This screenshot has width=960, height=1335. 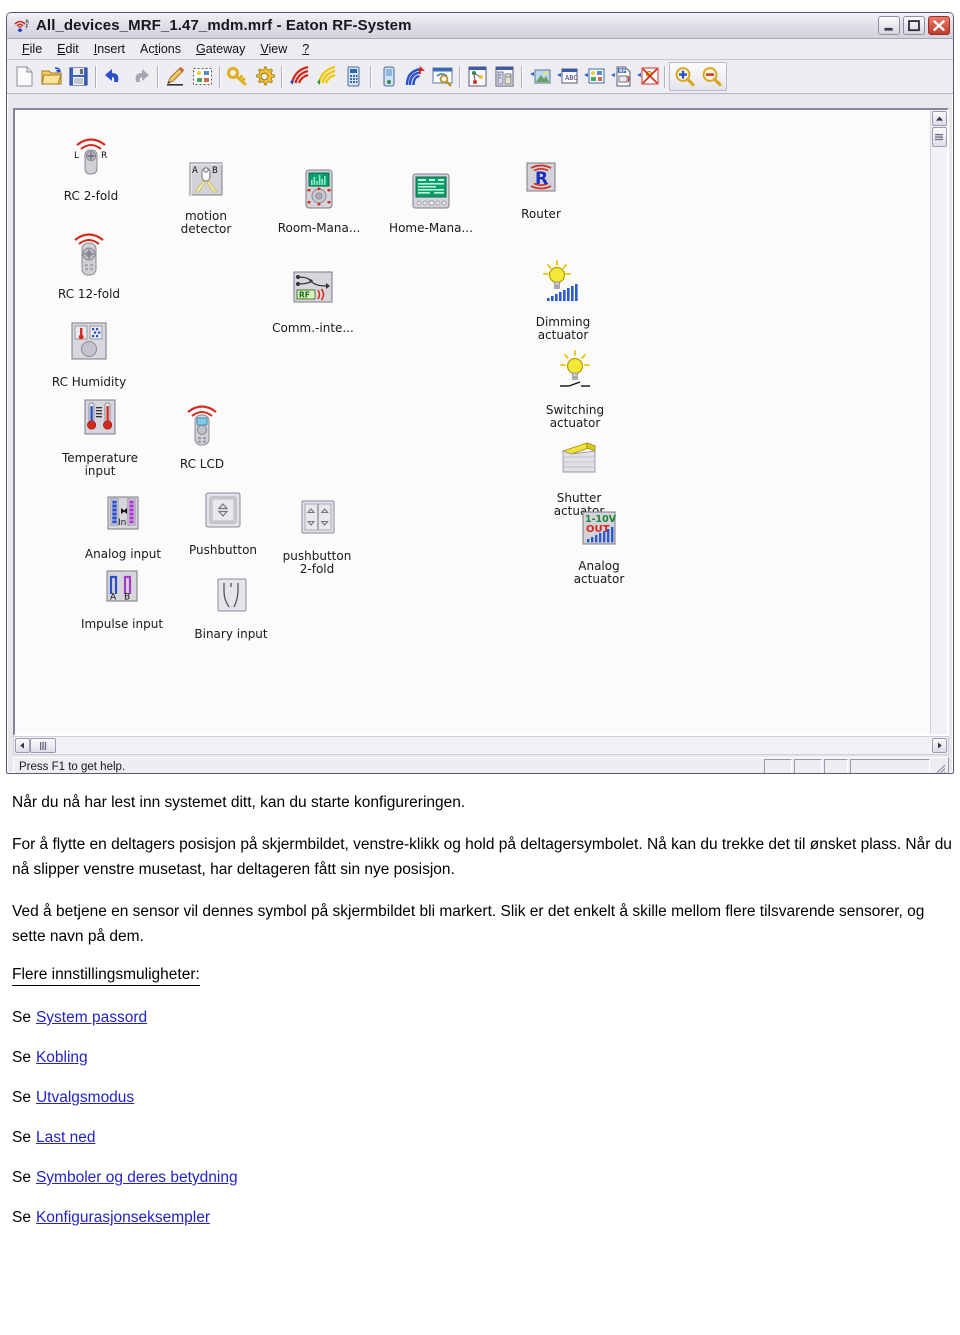 I want to click on remove-link-icon, so click(x=647, y=76).